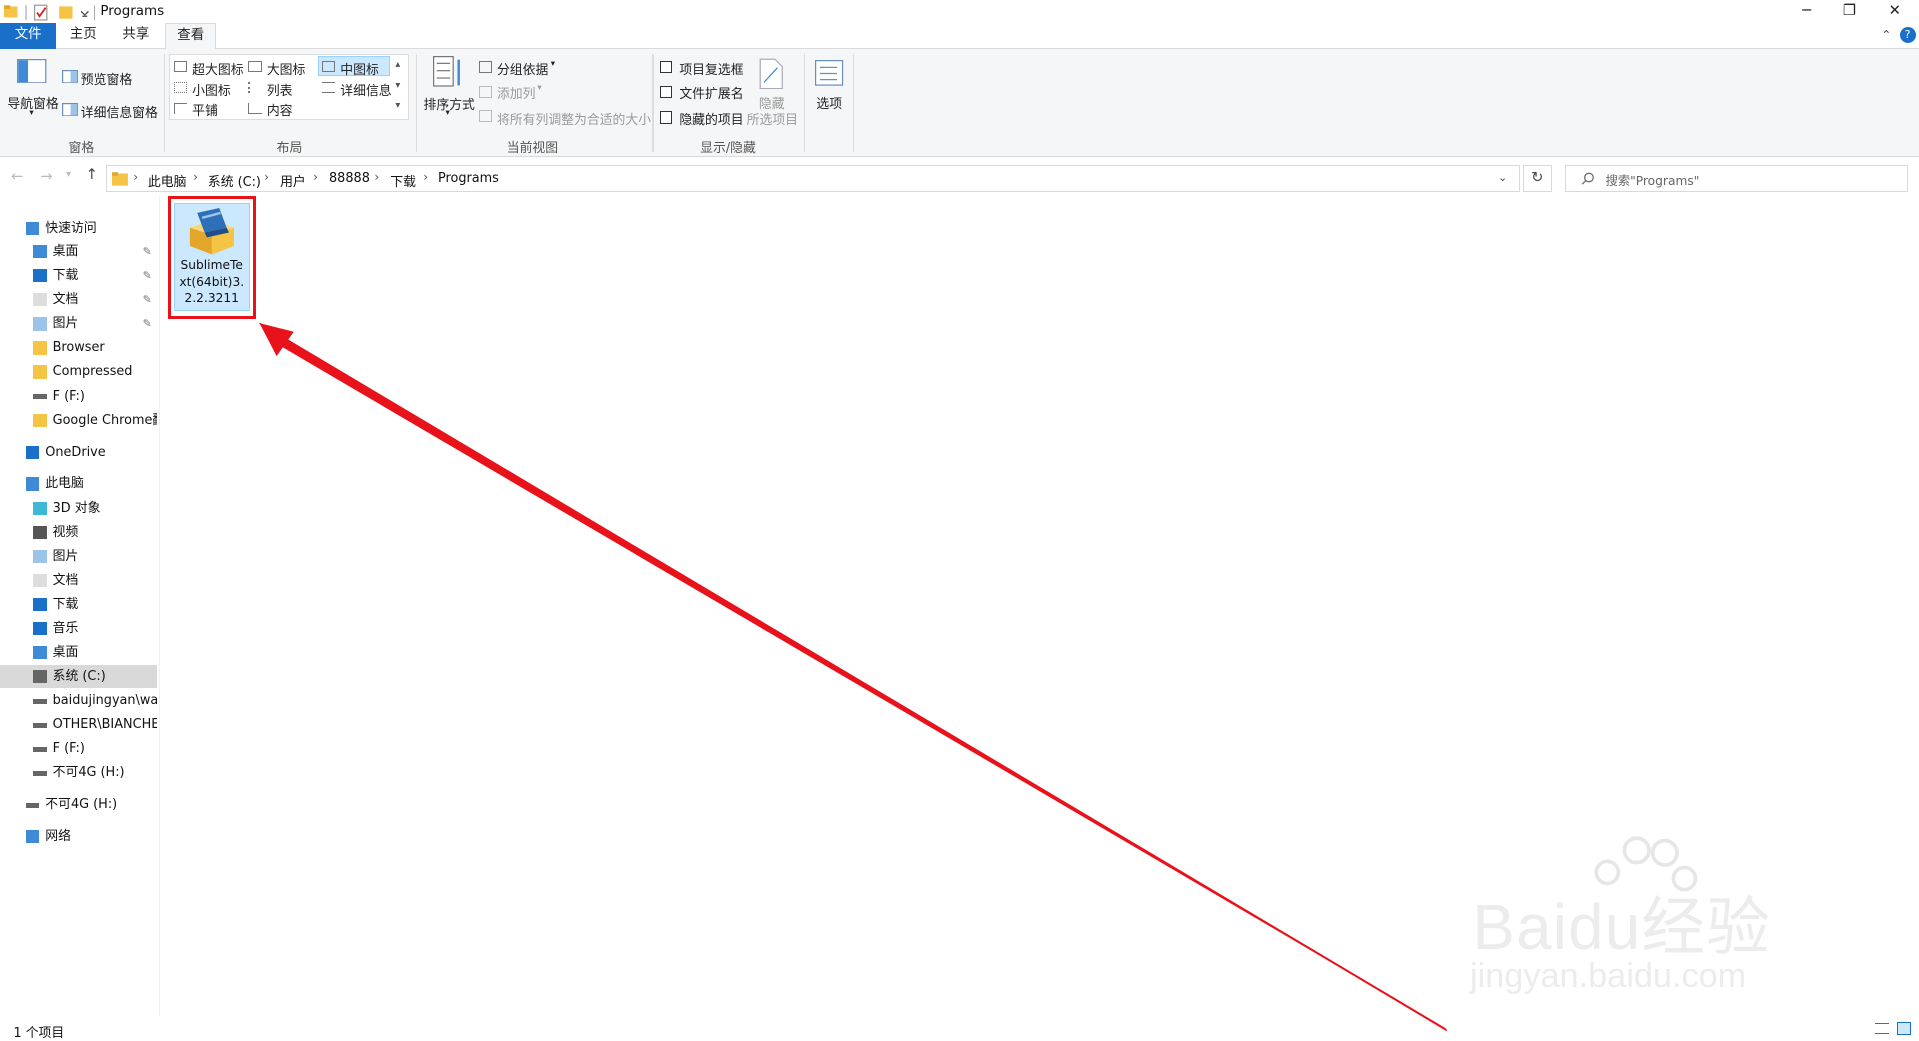 This screenshot has width=1919, height=1041. I want to click on details-view-icon, so click(1882, 1029).